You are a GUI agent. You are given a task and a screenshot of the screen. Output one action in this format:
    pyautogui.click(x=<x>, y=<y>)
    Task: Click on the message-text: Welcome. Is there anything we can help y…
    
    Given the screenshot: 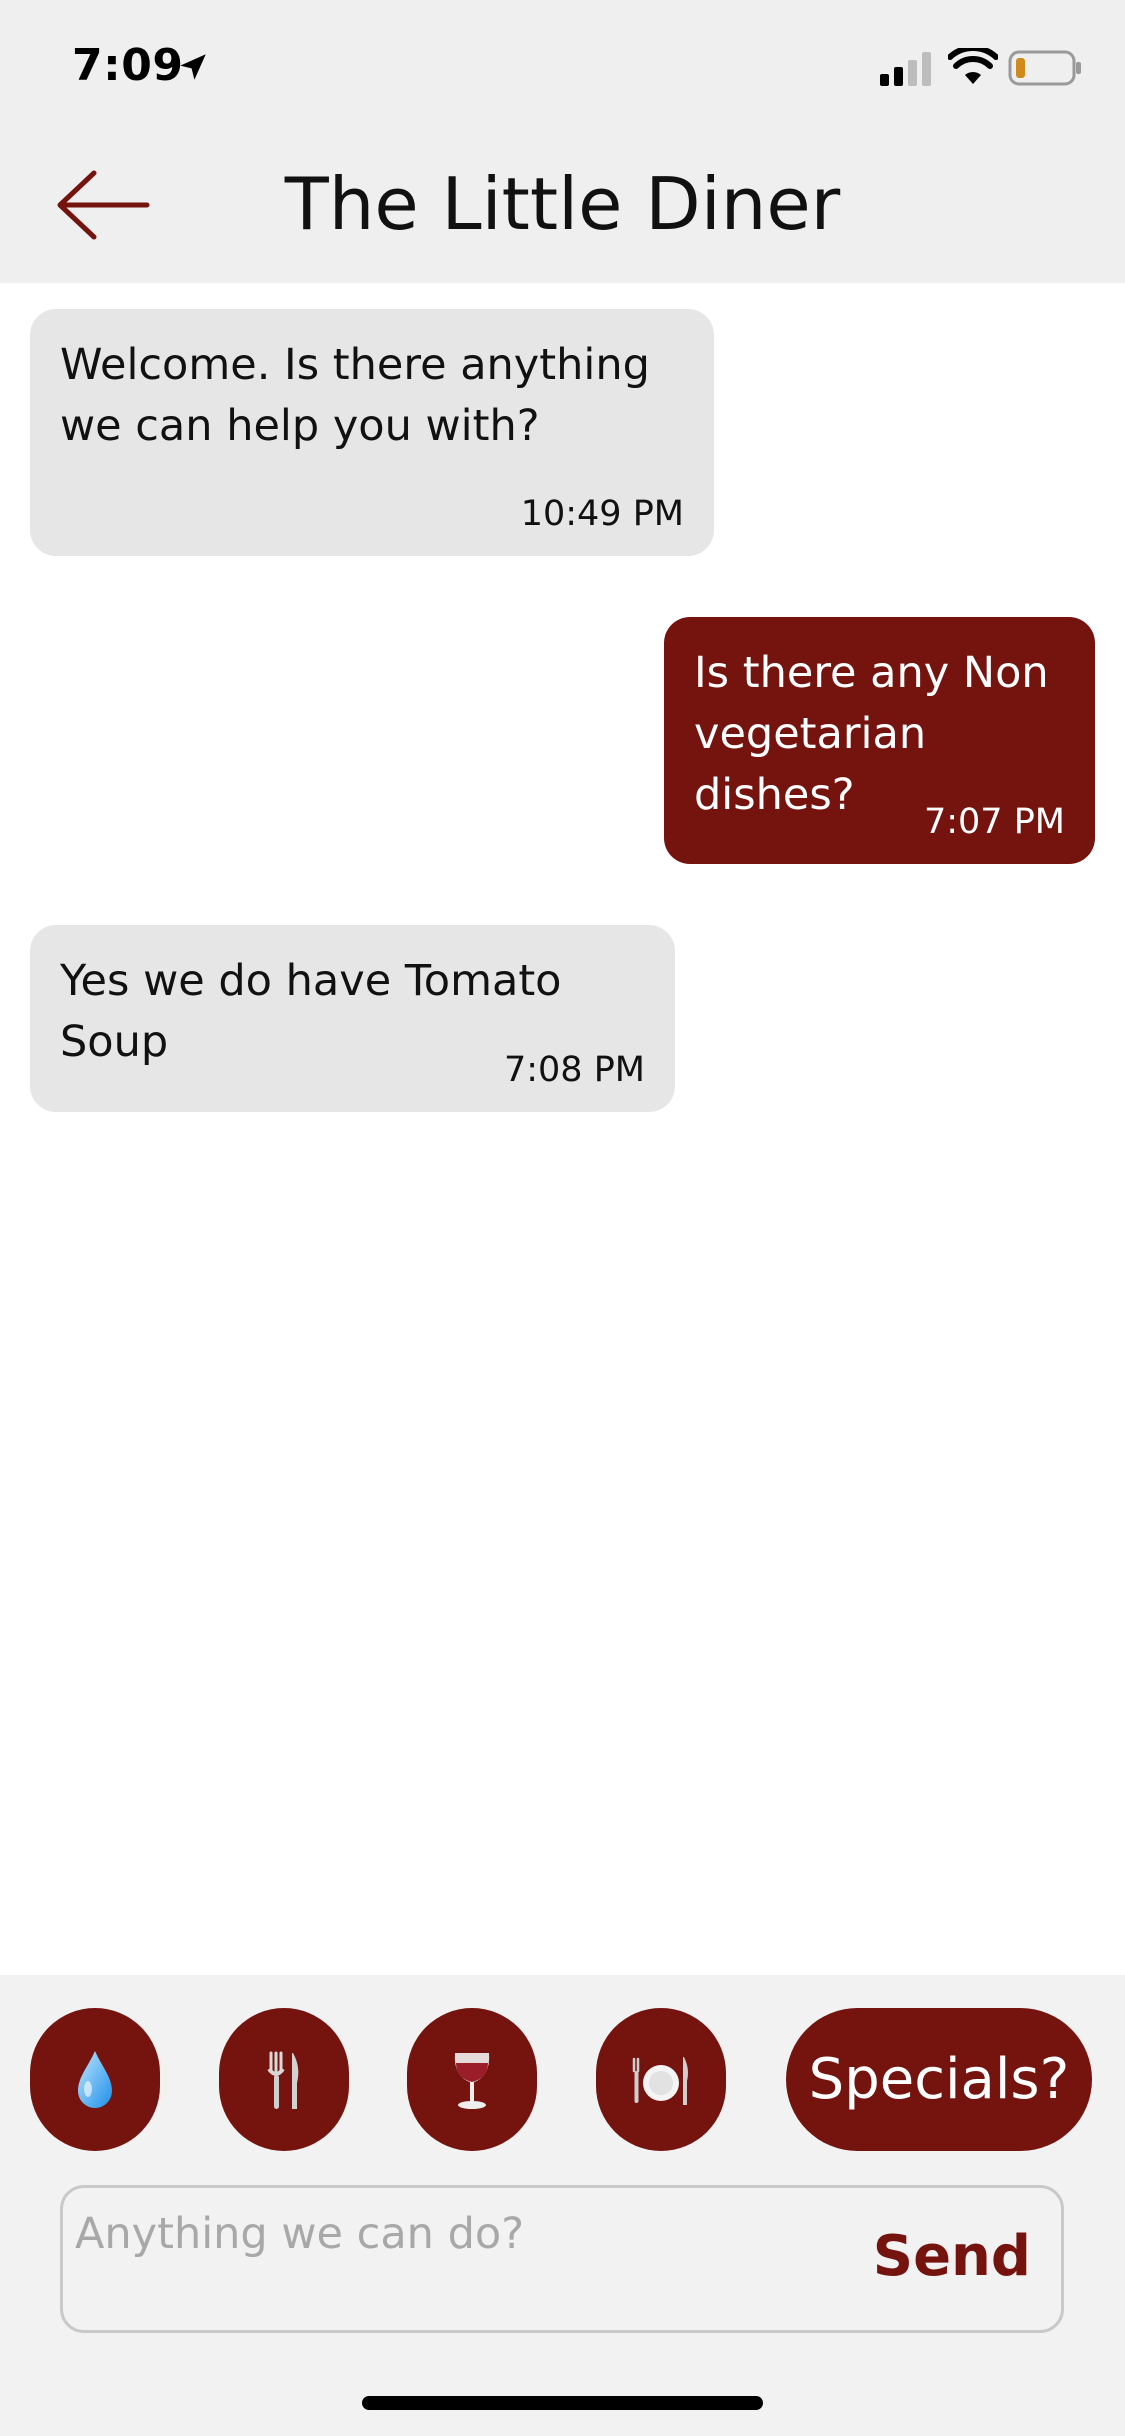 What is the action you would take?
    pyautogui.click(x=355, y=395)
    